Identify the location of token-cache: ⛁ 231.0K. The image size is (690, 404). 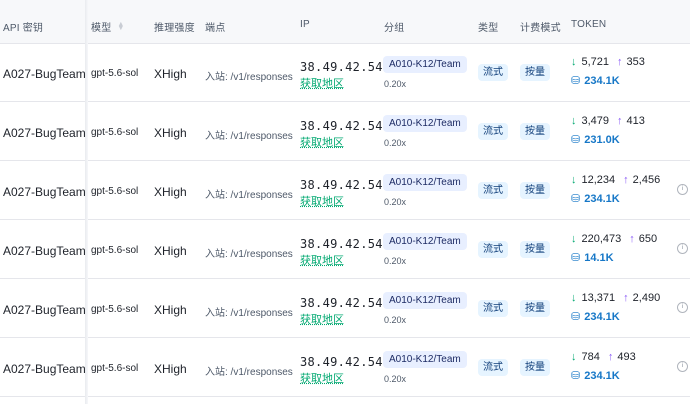
(595, 139).